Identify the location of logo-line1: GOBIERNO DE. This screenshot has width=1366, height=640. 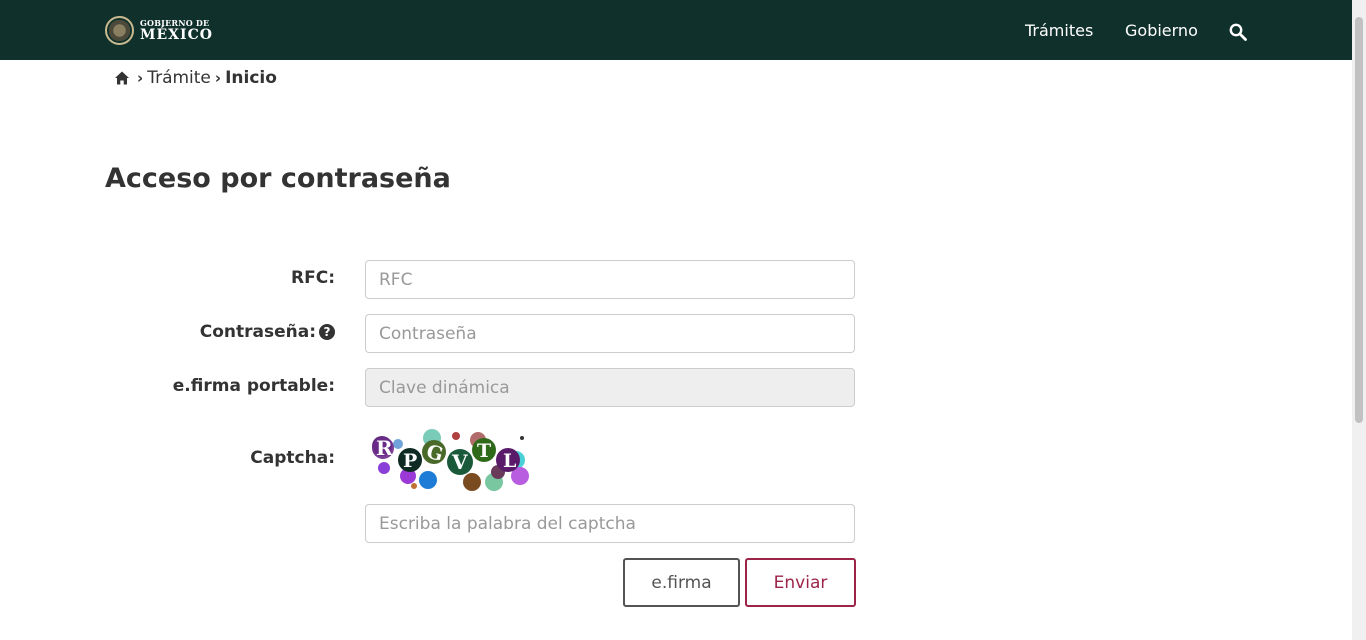
(175, 22).